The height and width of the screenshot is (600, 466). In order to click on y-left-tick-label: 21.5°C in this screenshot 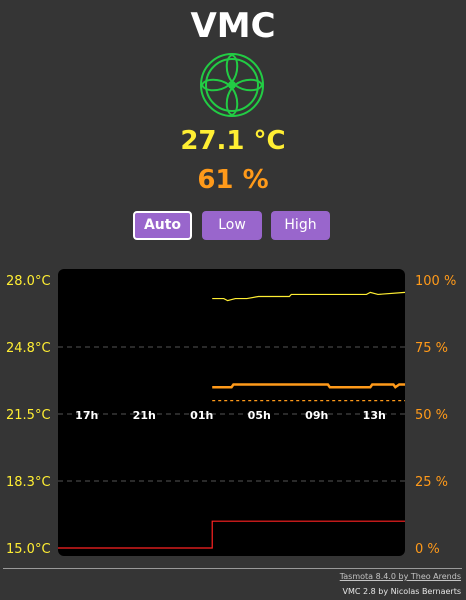, I will do `click(28, 415)`.